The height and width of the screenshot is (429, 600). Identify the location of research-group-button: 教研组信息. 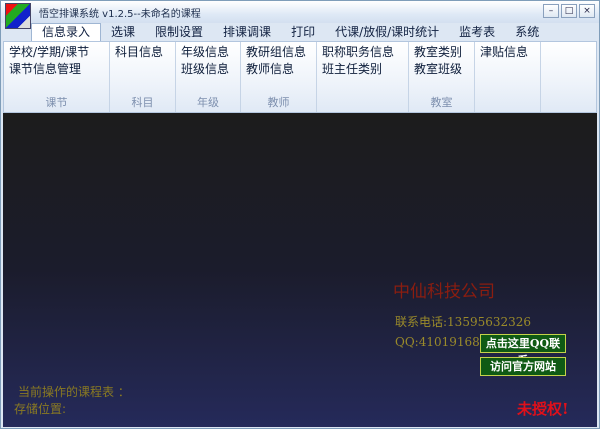
(278, 52).